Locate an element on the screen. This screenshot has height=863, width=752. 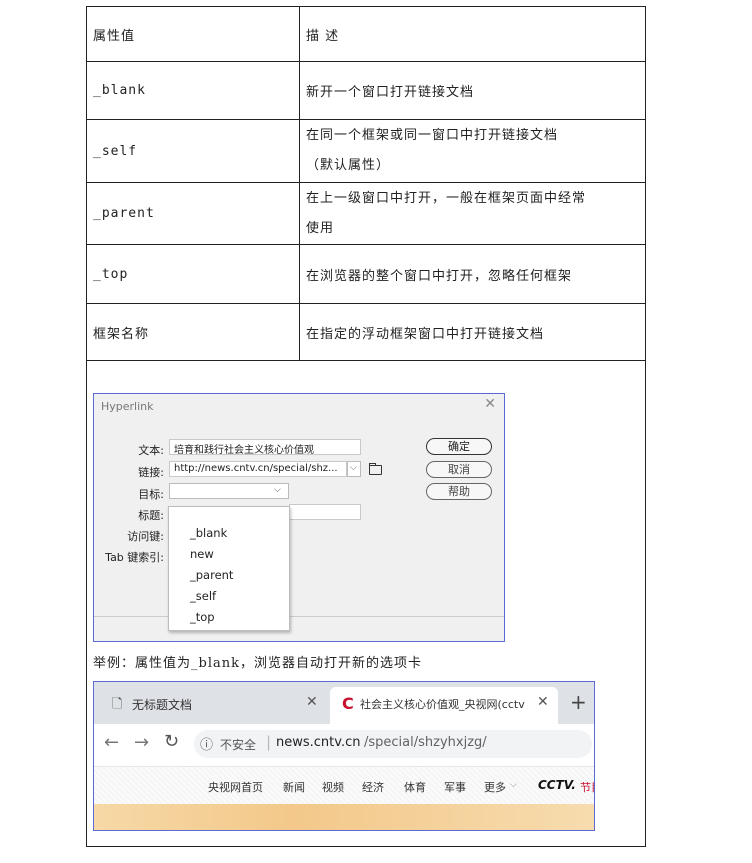
description-line-2: （默认属性） is located at coordinates (348, 165).